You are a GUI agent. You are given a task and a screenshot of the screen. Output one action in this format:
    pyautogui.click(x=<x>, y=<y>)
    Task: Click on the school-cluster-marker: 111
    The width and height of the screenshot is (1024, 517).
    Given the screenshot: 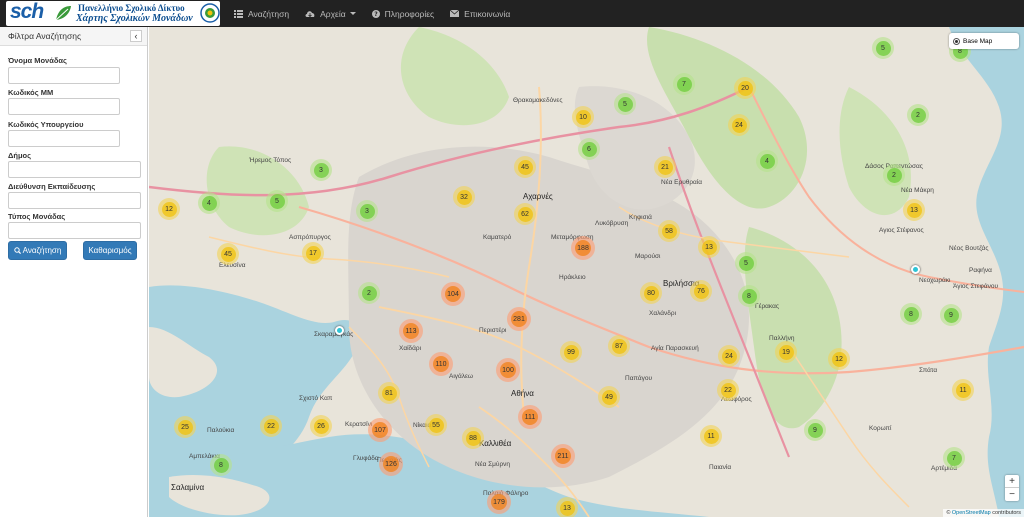 What is the action you would take?
    pyautogui.click(x=530, y=417)
    